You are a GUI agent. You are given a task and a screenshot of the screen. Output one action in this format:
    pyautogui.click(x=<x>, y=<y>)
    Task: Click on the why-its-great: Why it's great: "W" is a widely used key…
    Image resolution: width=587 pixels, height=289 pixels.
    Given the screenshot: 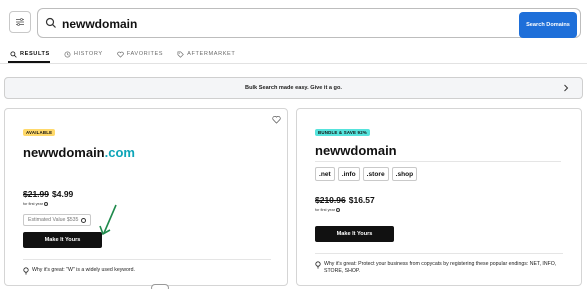 What is the action you would take?
    pyautogui.click(x=148, y=271)
    